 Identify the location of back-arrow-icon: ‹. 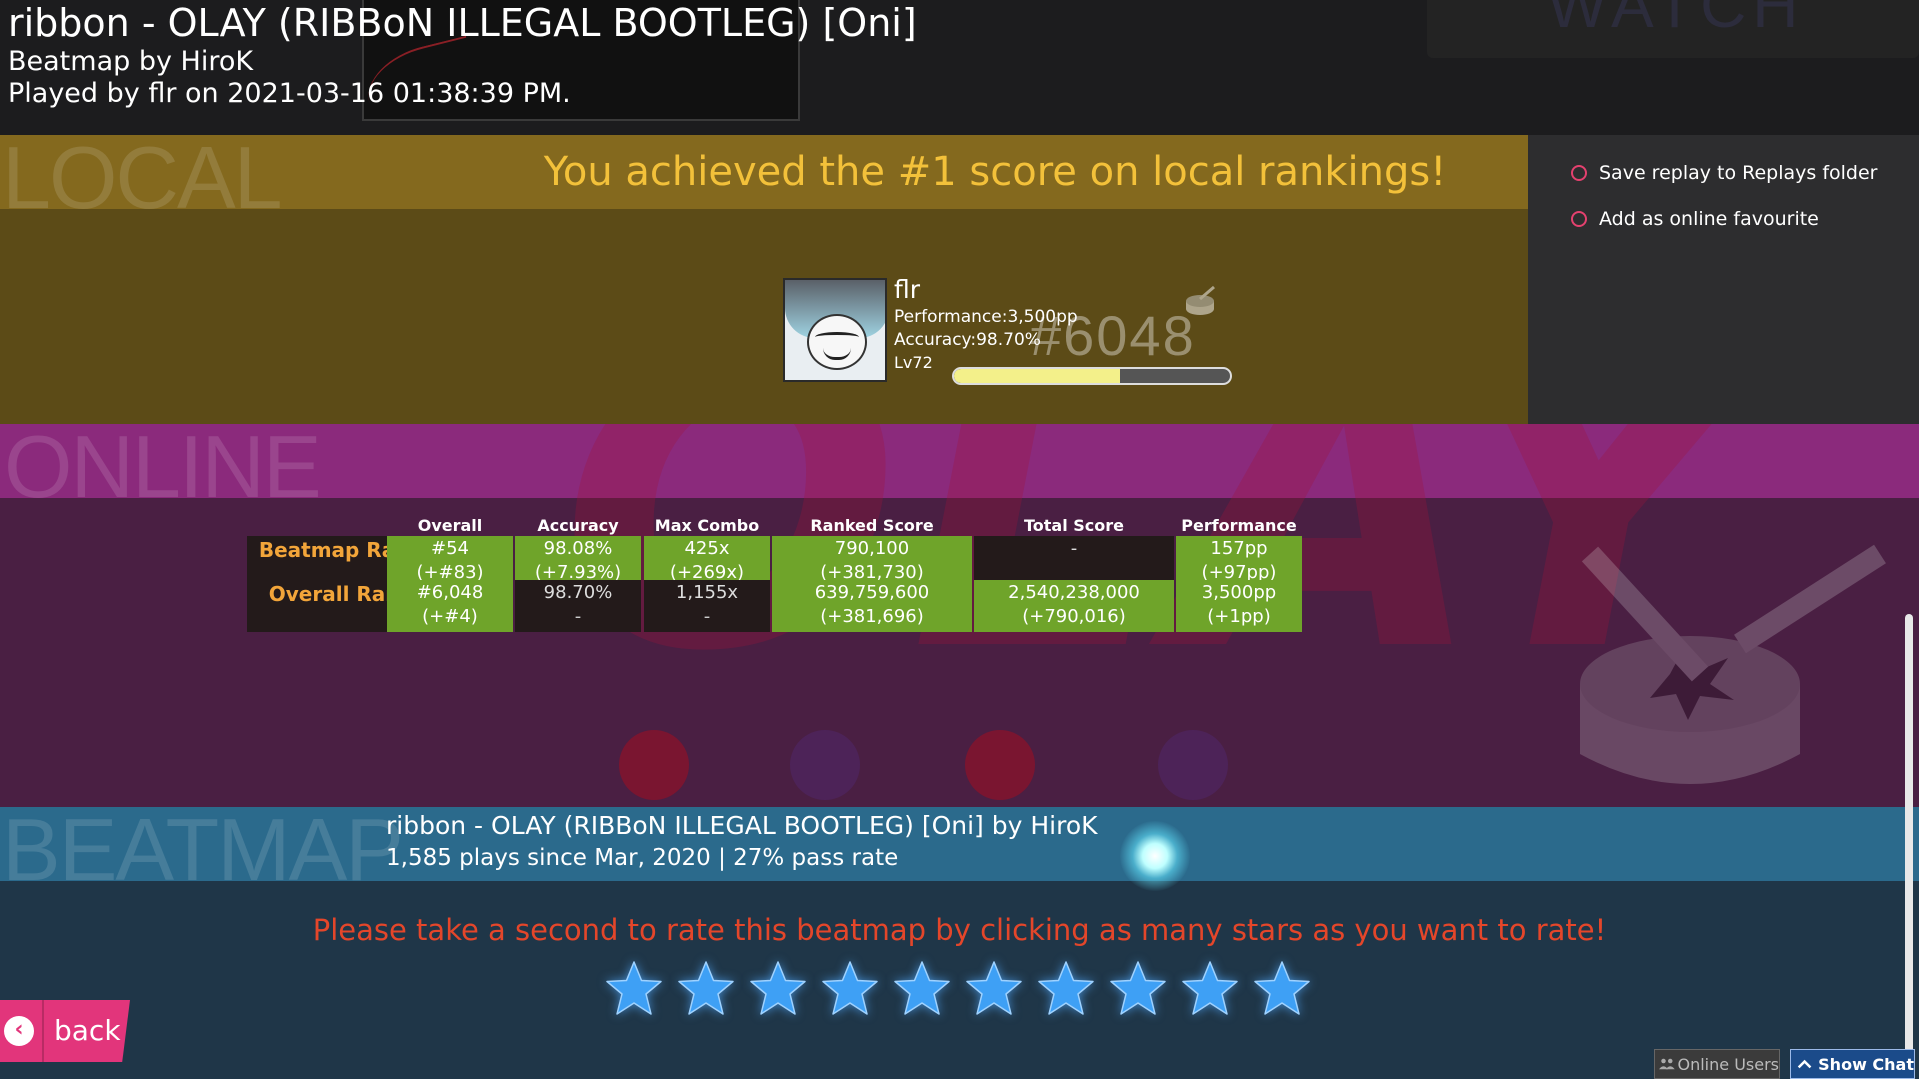
(19, 1031).